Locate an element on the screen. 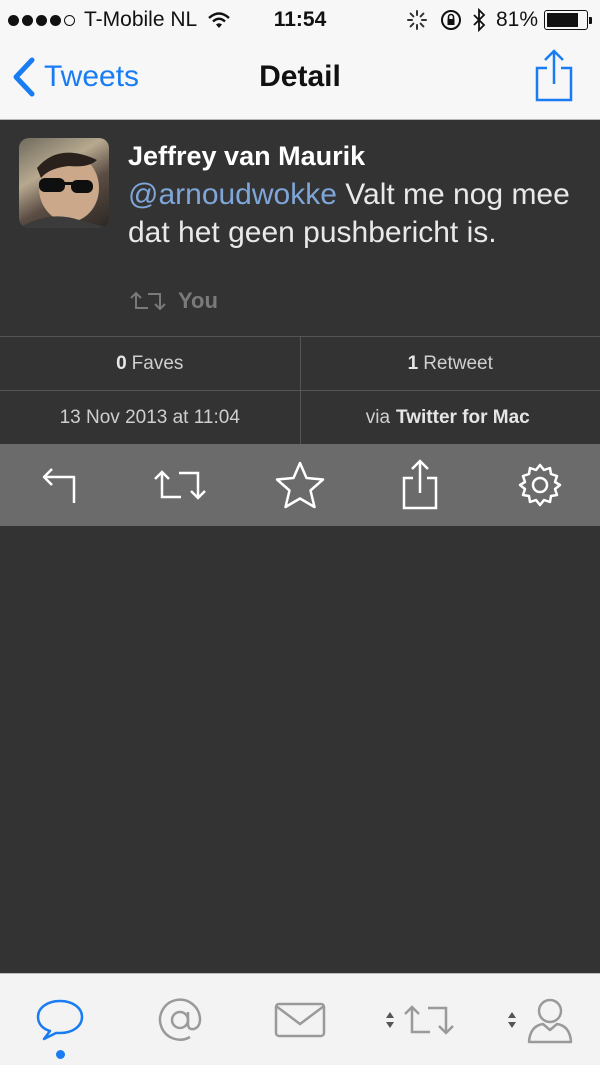 This screenshot has height=1065, width=600. battery-percent: 81% is located at coordinates (516, 19).